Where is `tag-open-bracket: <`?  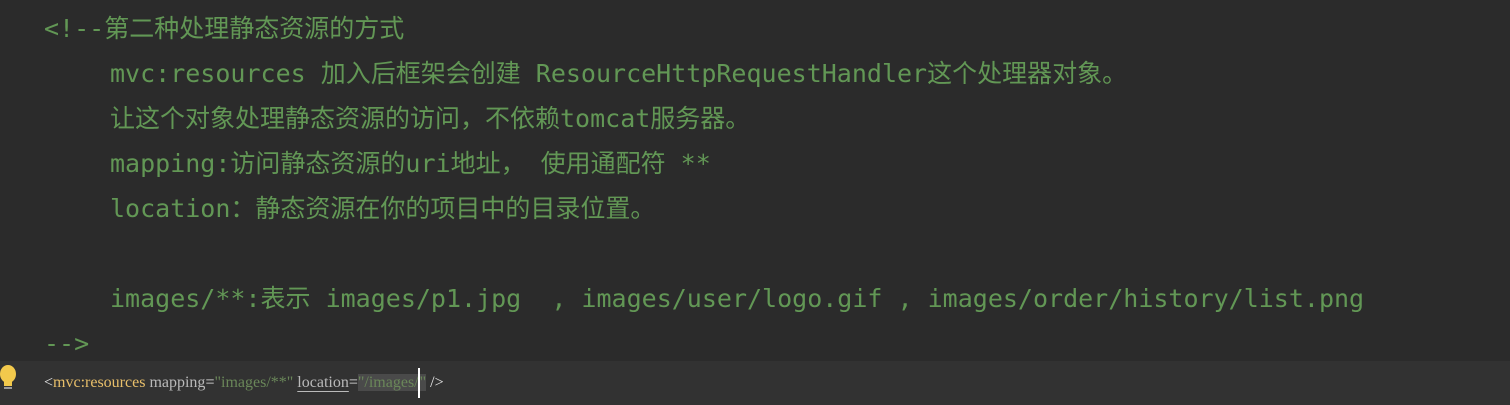 tag-open-bracket: < is located at coordinates (49, 382).